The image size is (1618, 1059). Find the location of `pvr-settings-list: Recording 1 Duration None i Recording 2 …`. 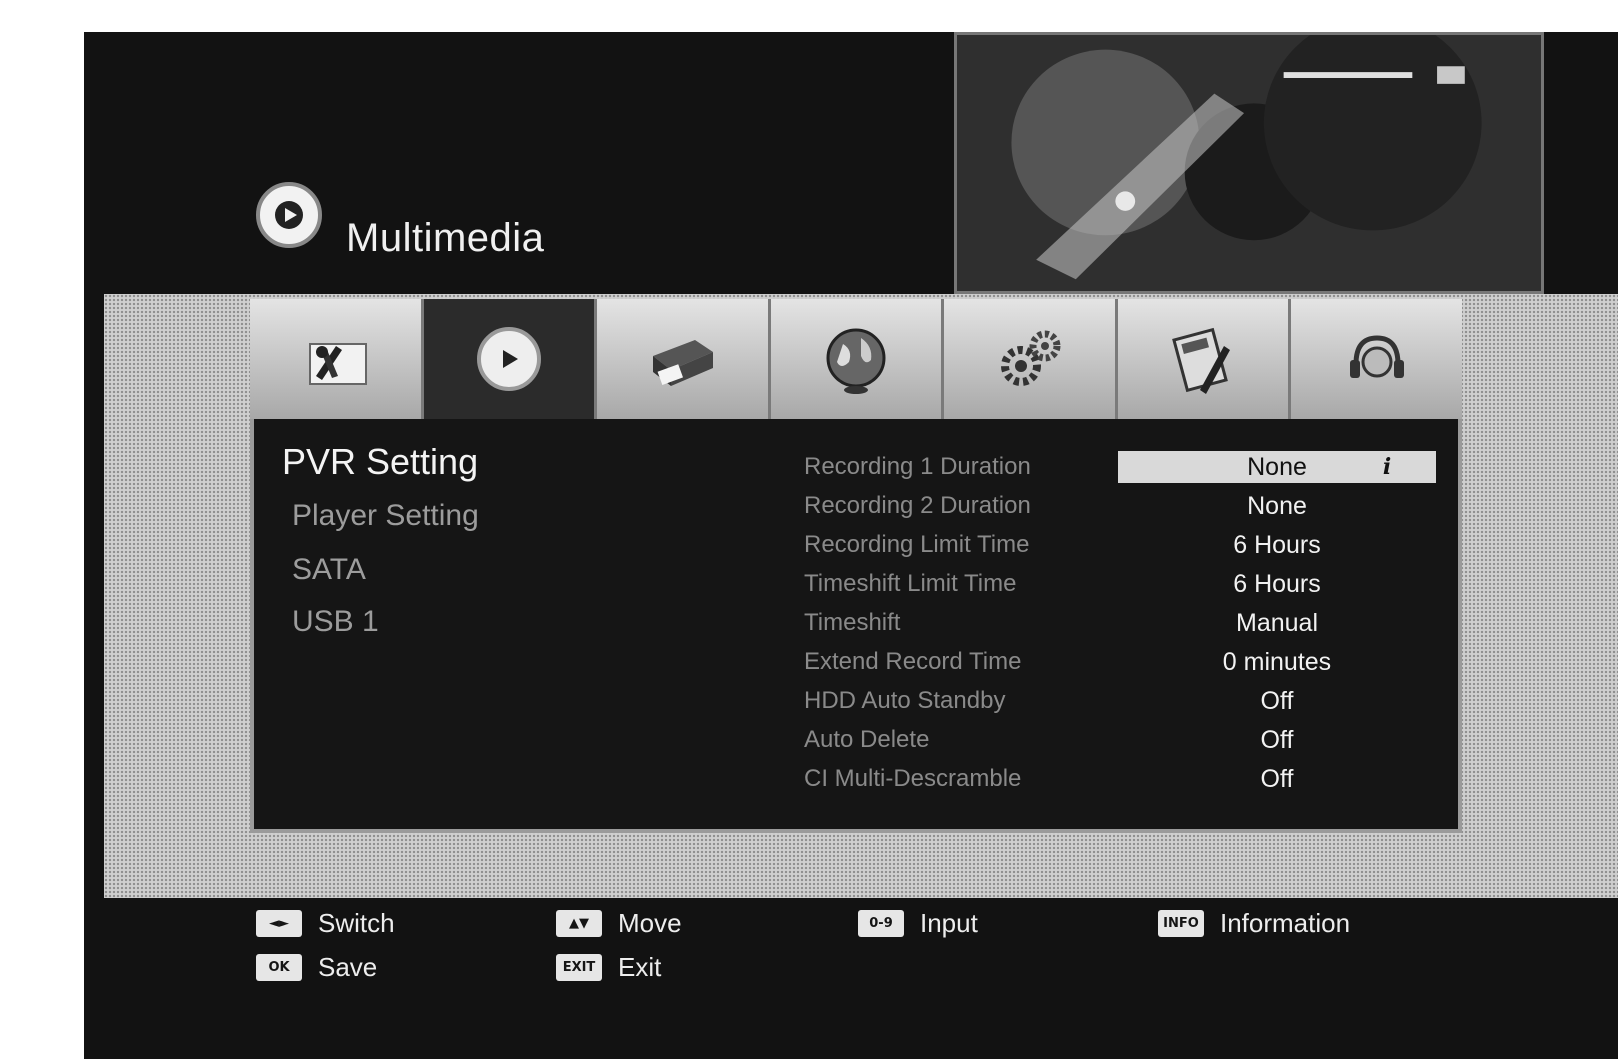

pvr-settings-list: Recording 1 Duration None i Recording 2 … is located at coordinates (1124, 626).